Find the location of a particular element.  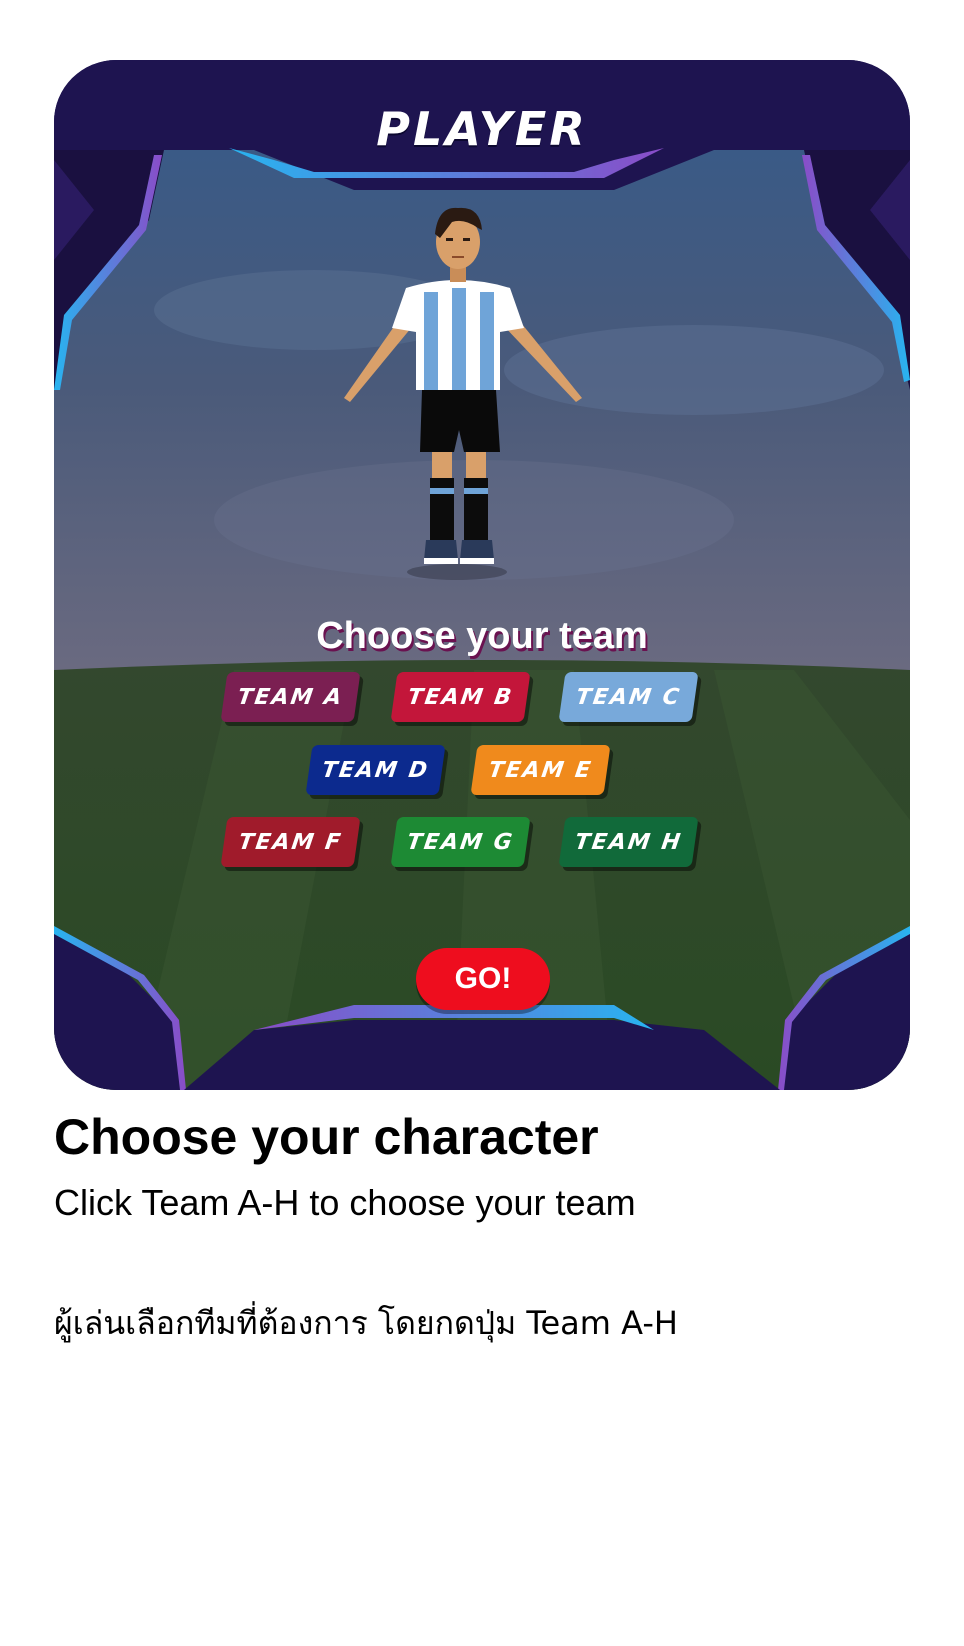

team-button-g: TEAM G is located at coordinates (460, 842).